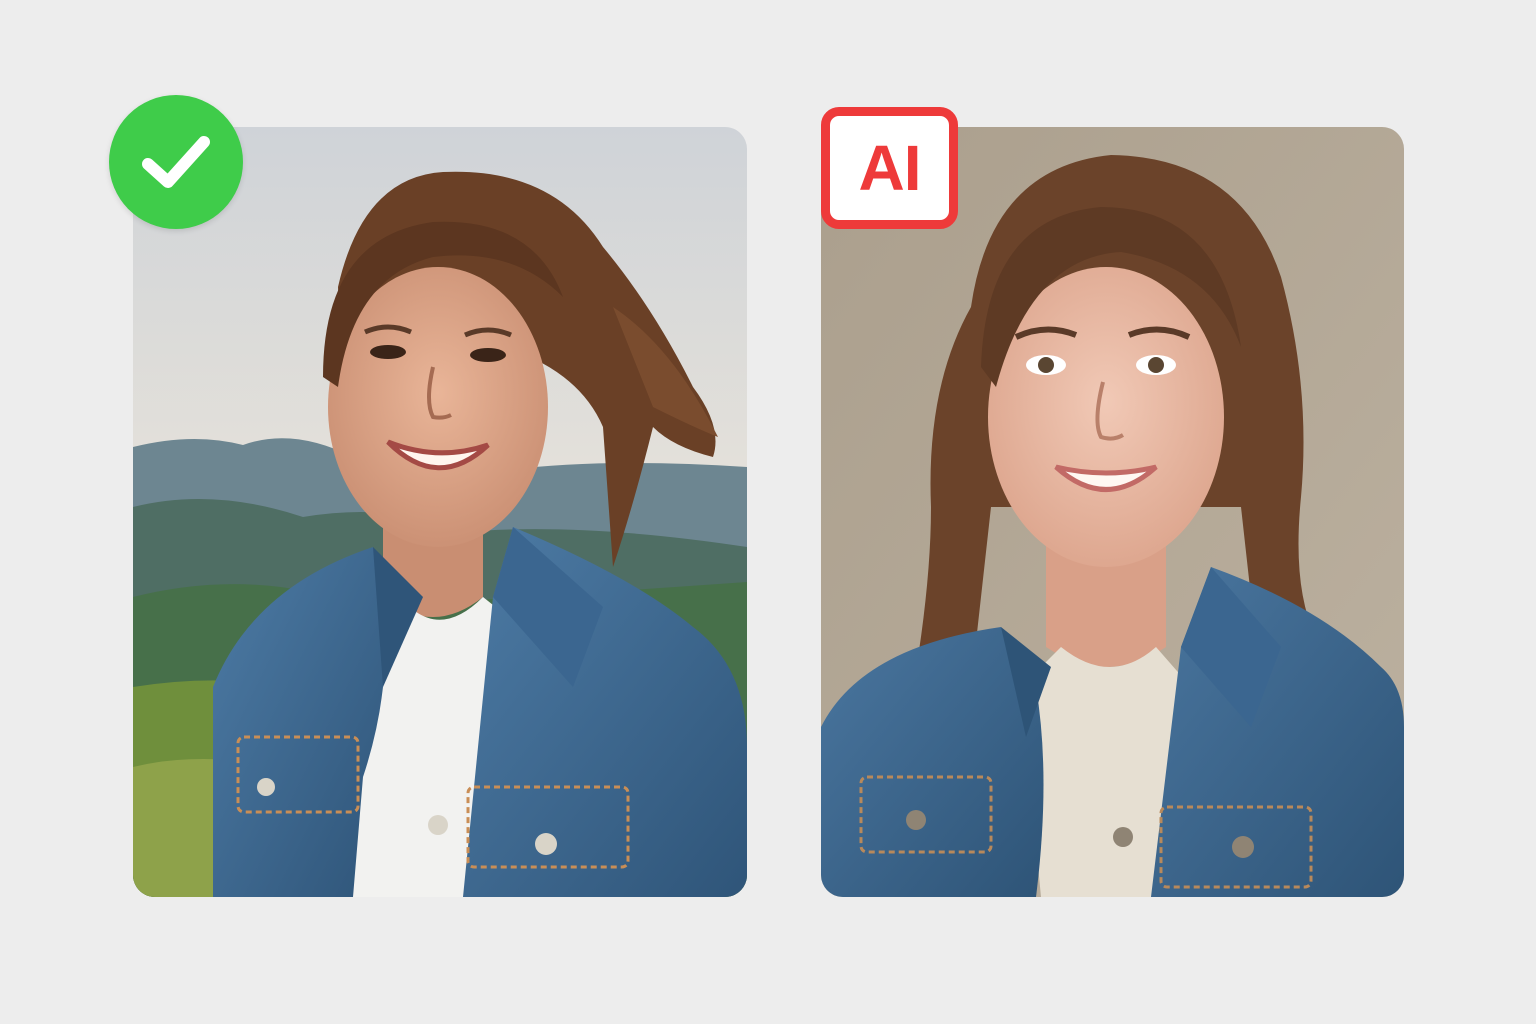  I want to click on check-icon, so click(176, 162).